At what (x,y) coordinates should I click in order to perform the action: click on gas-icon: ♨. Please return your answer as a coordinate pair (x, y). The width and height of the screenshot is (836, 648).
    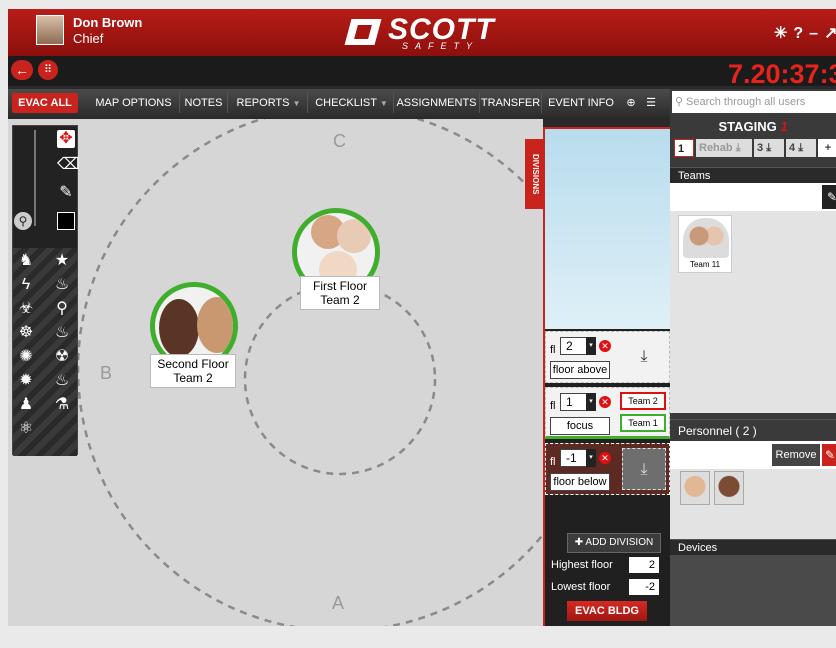
    Looking at the image, I should click on (62, 381).